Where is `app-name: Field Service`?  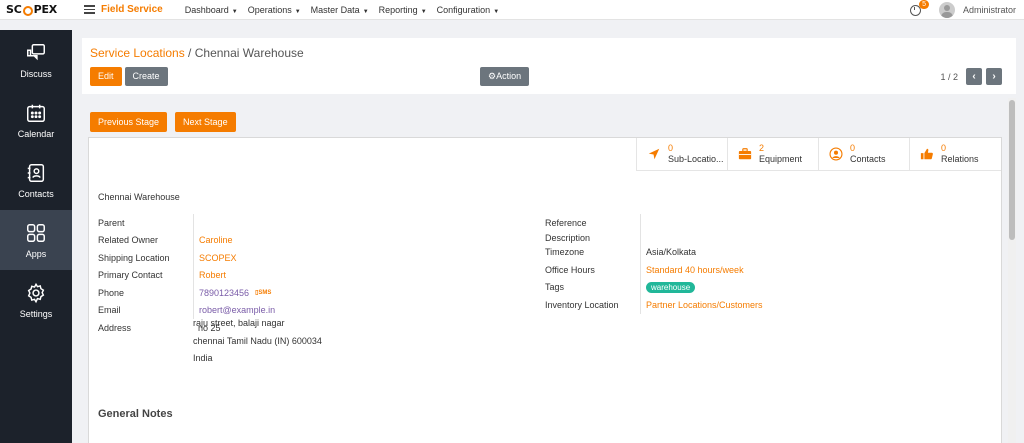 app-name: Field Service is located at coordinates (132, 9).